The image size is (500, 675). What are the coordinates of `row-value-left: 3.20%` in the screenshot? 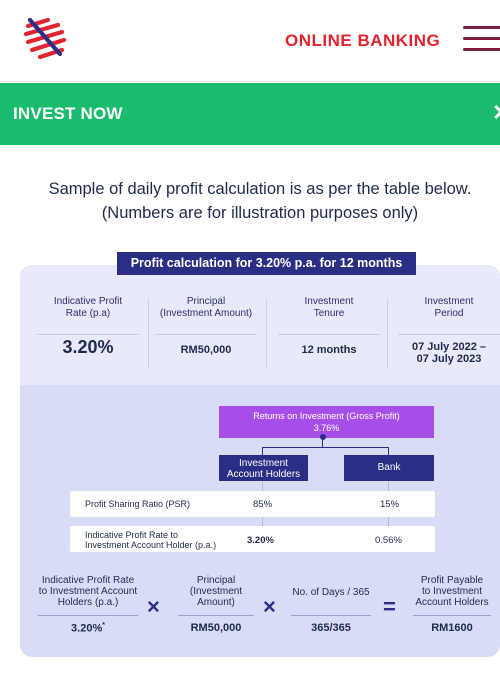 It's located at (260, 540).